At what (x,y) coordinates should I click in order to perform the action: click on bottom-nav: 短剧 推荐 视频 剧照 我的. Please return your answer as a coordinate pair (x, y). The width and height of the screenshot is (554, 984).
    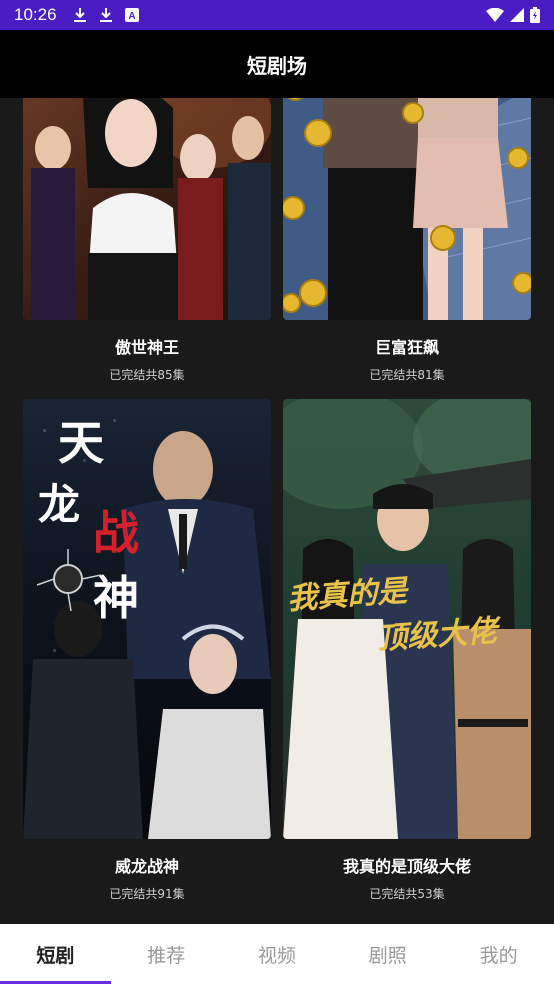
    Looking at the image, I should click on (277, 954).